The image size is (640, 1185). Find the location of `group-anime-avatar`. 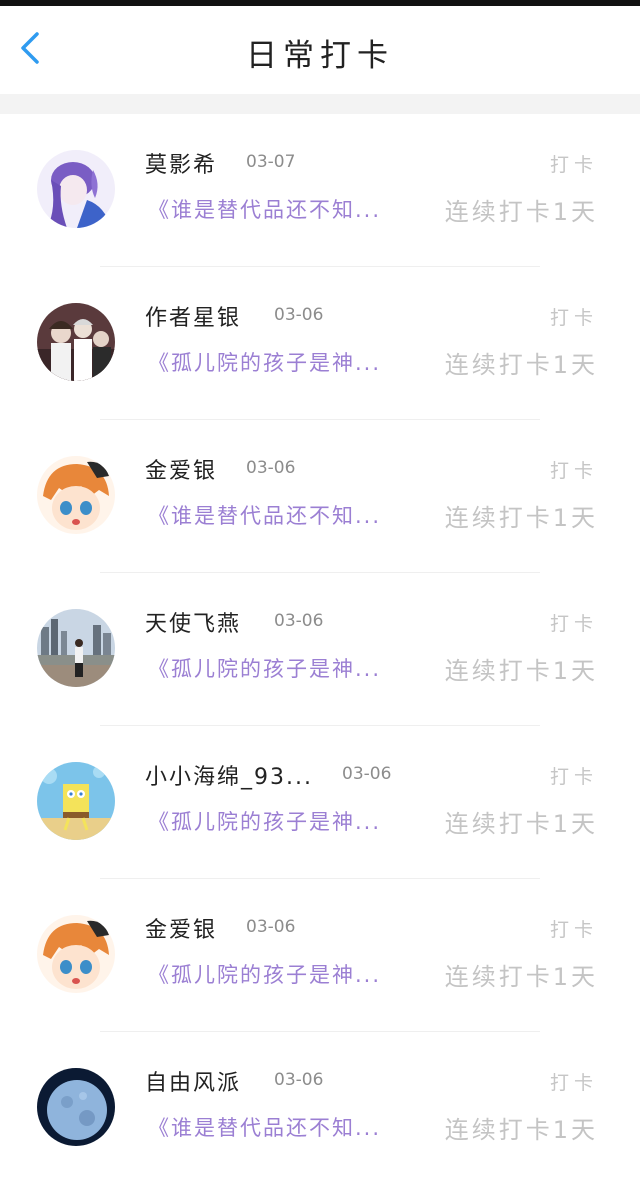

group-anime-avatar is located at coordinates (76, 342).